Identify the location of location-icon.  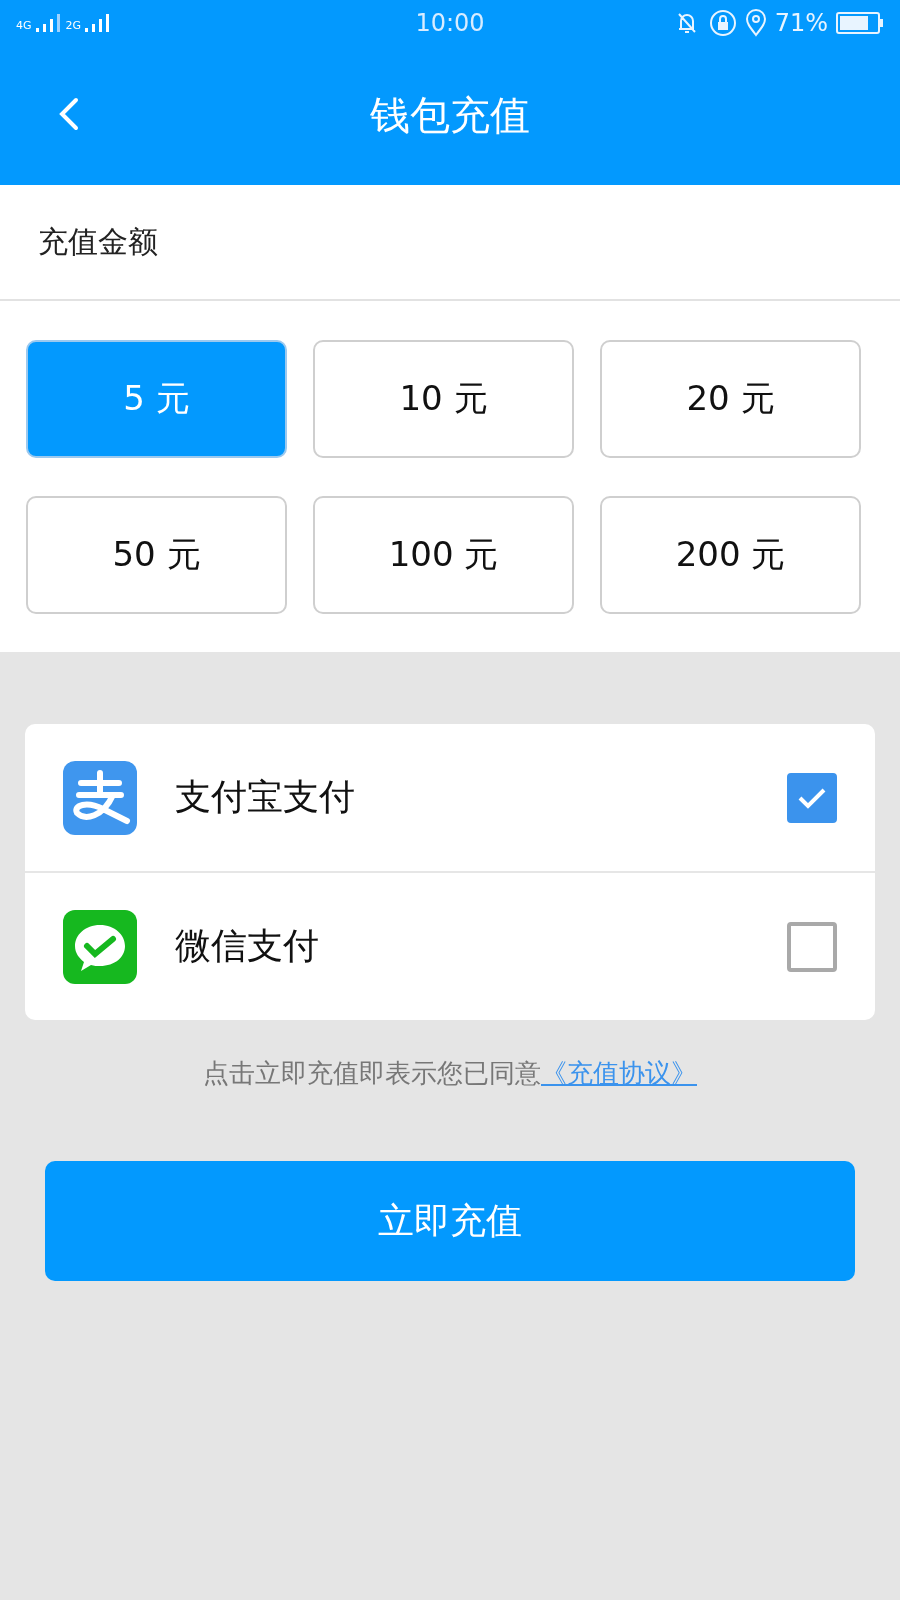
(755, 23).